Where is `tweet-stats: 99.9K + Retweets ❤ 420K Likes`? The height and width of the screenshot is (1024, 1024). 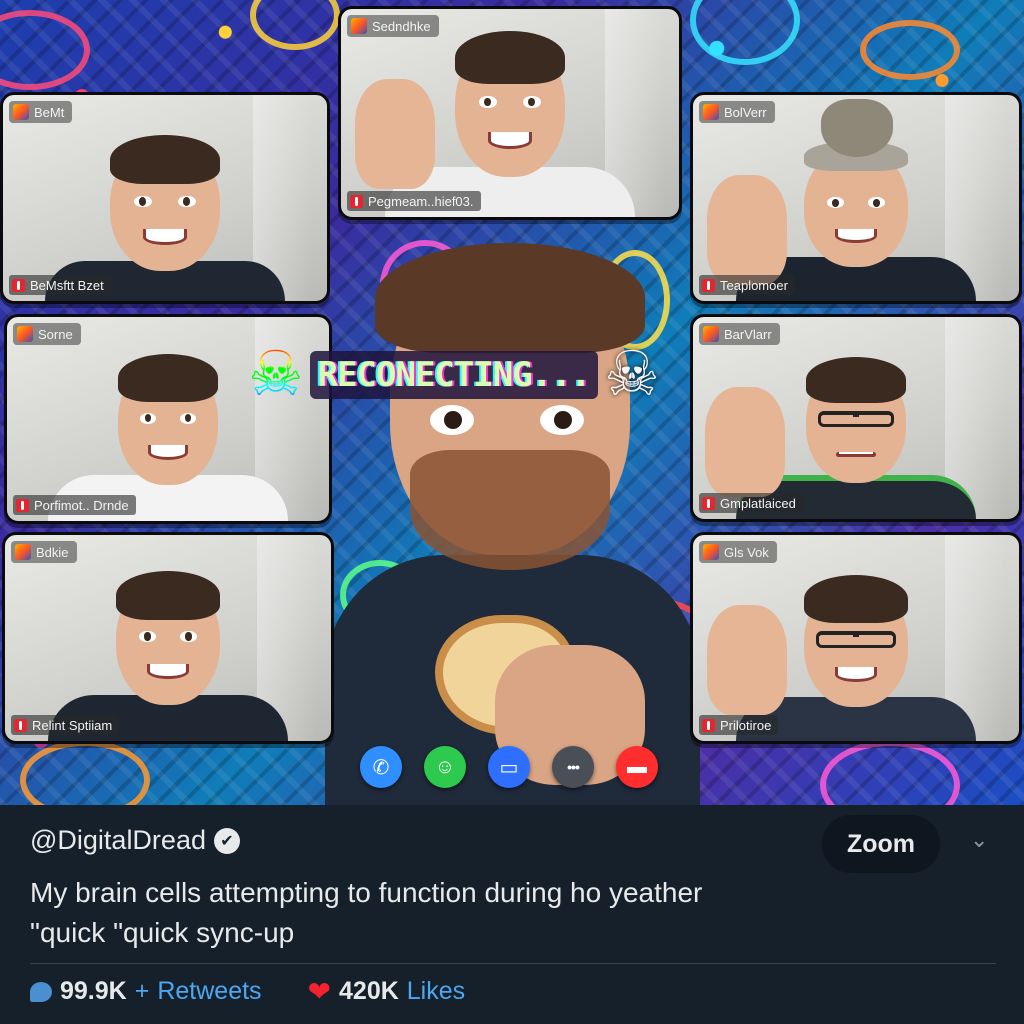
tweet-stats: 99.9K + Retweets ❤ 420K Likes is located at coordinates (247, 991).